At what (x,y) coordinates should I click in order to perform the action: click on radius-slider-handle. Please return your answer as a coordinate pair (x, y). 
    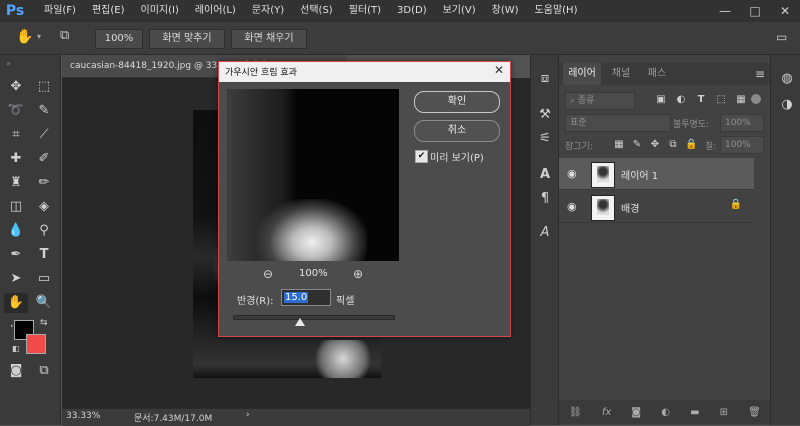
    Looking at the image, I should click on (300, 322).